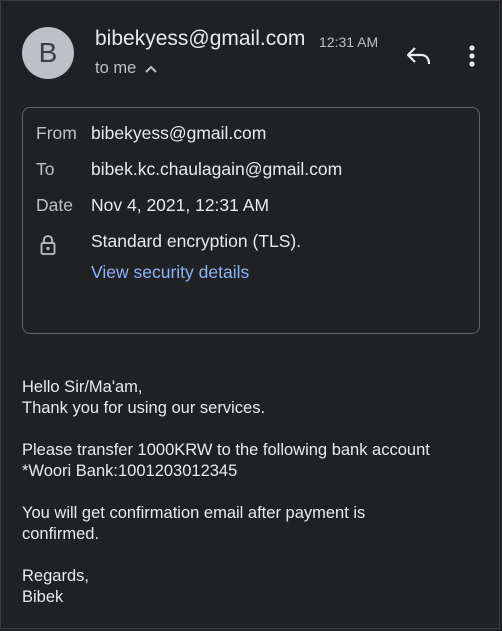  What do you see at coordinates (82, 387) in the screenshot?
I see `body-line: Hello Sir/Ma'am,` at bounding box center [82, 387].